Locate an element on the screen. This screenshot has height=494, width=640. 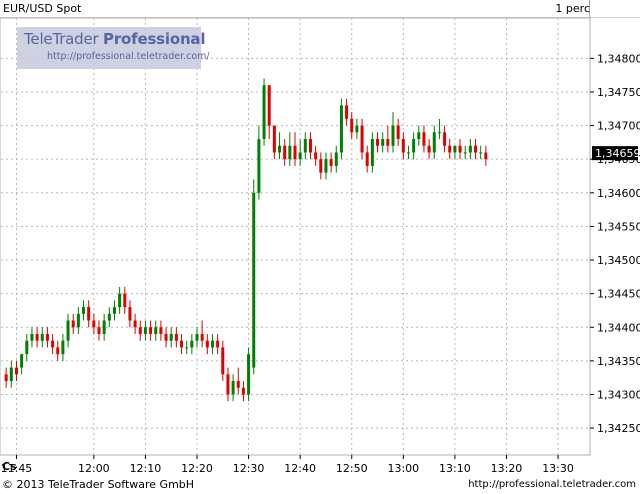
x-tick-label: 13:10 is located at coordinates (455, 468).